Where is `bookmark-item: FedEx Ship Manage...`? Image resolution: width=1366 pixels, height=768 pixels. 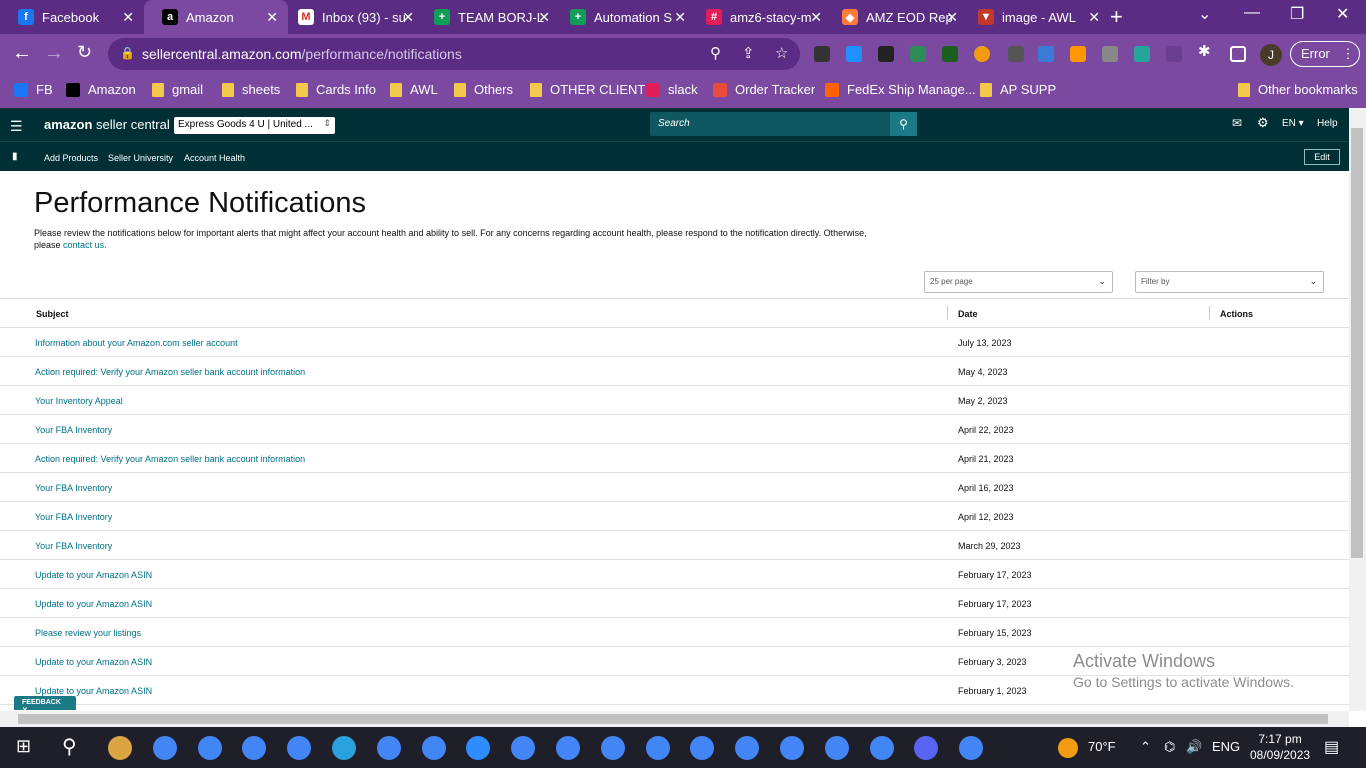 bookmark-item: FedEx Ship Manage... is located at coordinates (900, 89).